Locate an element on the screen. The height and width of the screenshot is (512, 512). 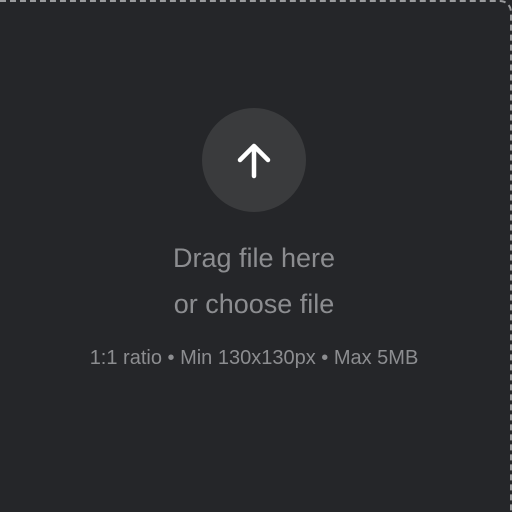
arrow-up-icon is located at coordinates (254, 160).